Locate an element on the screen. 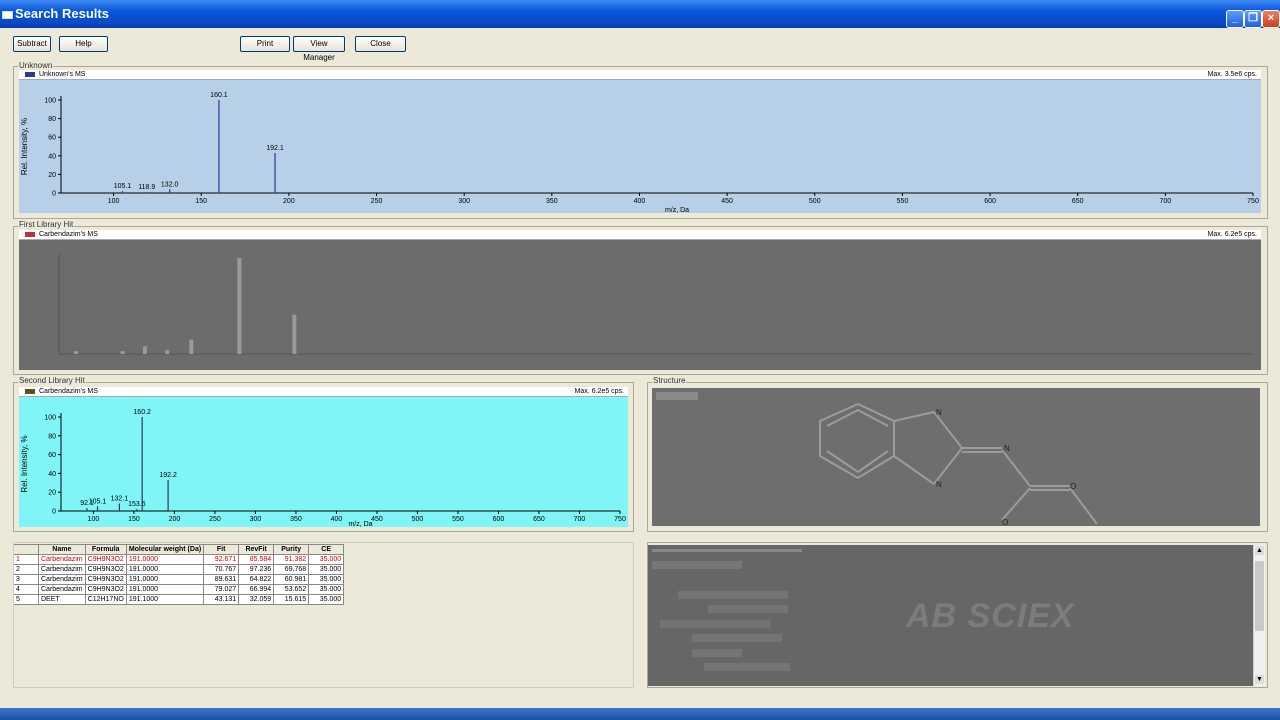 This screenshot has height=720, width=1280. peak-label: 192.2 is located at coordinates (168, 475).